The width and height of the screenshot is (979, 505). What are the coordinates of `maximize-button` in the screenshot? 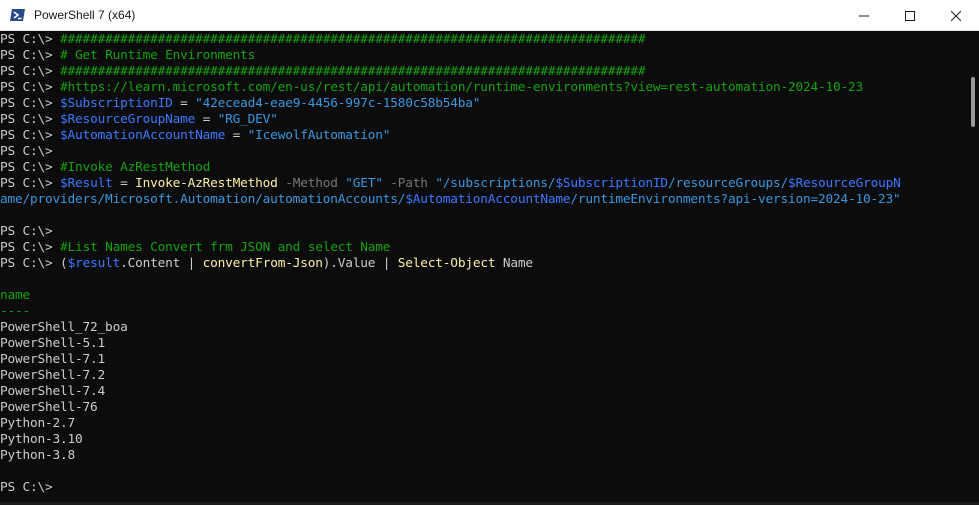 It's located at (910, 15).